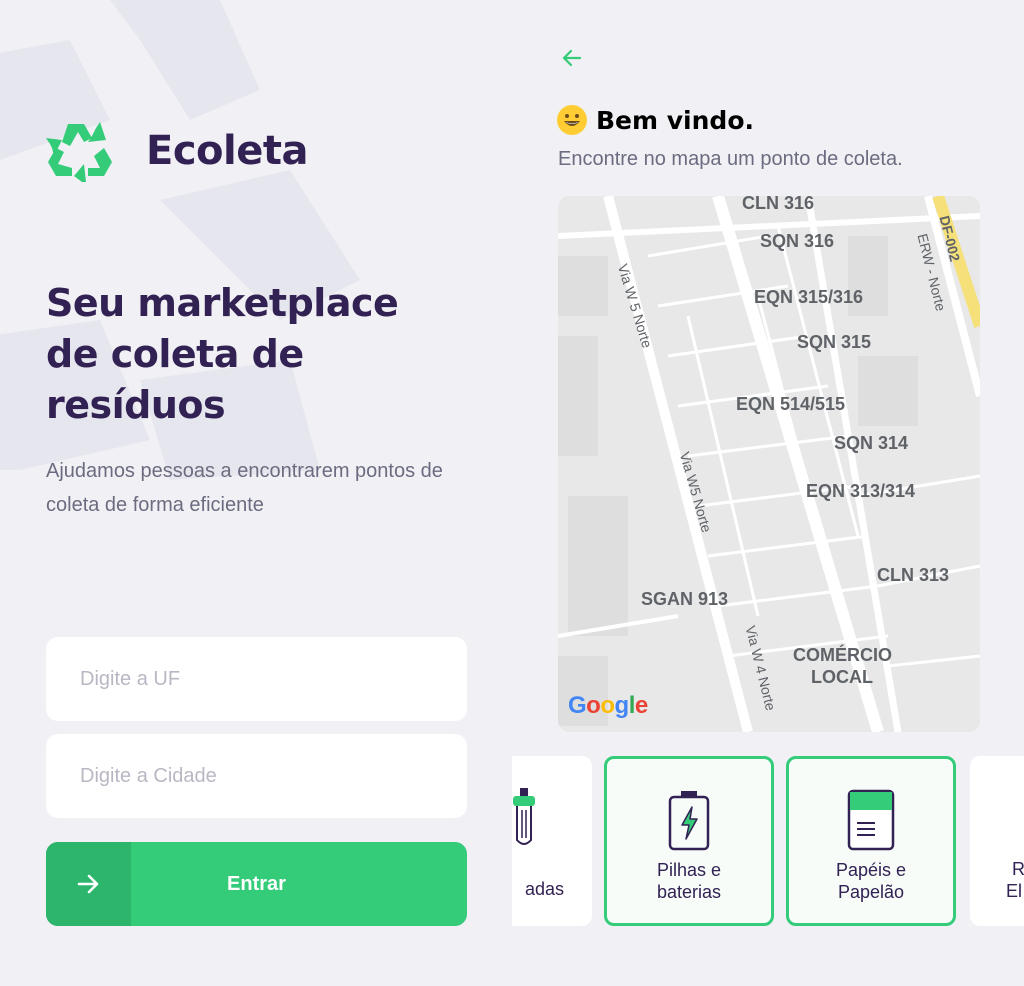  What do you see at coordinates (544, 889) in the screenshot?
I see `item-label: adas` at bounding box center [544, 889].